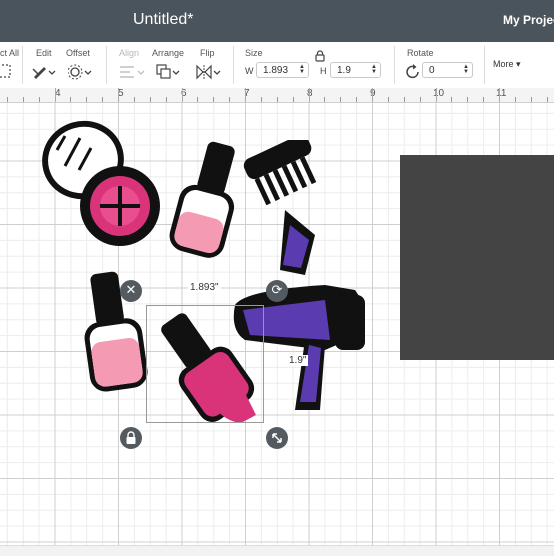 The width and height of the screenshot is (554, 556). I want to click on compact-mirror-image, so click(100, 188).